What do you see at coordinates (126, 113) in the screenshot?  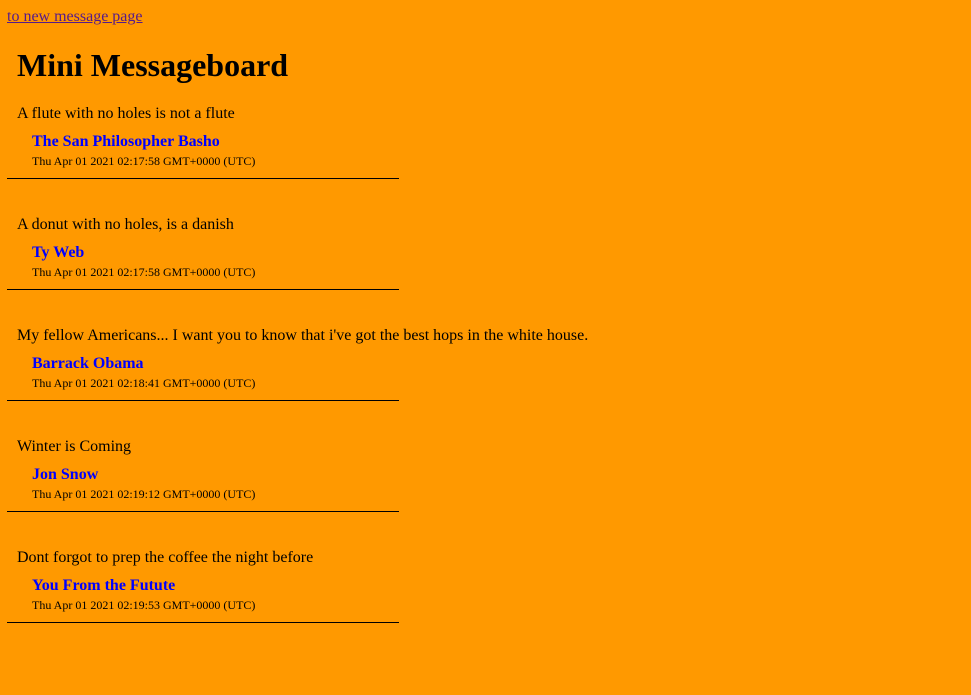 I see `message-text: A flute with no holes is not a flute` at bounding box center [126, 113].